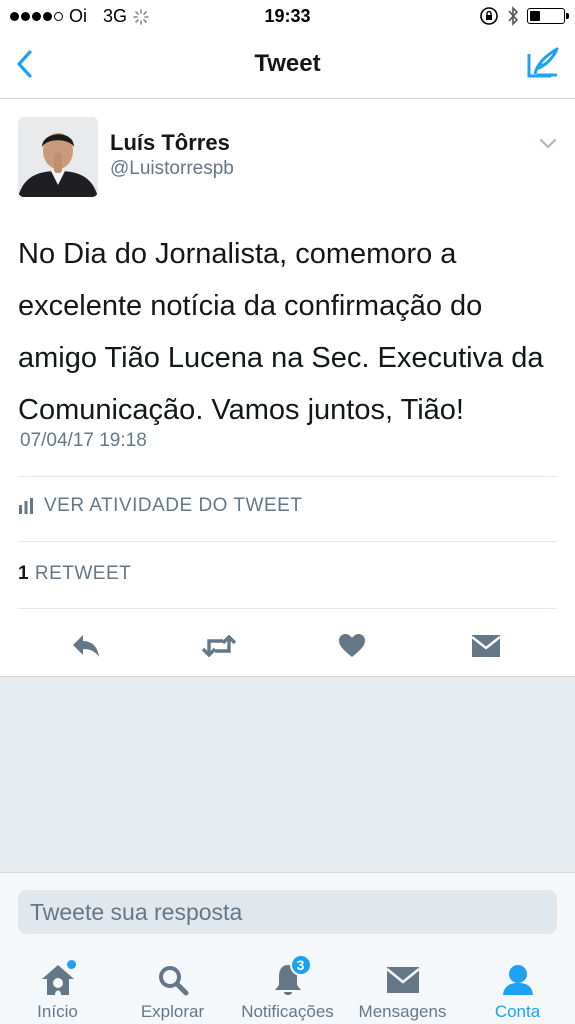 The width and height of the screenshot is (575, 1024). Describe the element at coordinates (518, 980) in the screenshot. I see `person-icon` at that location.